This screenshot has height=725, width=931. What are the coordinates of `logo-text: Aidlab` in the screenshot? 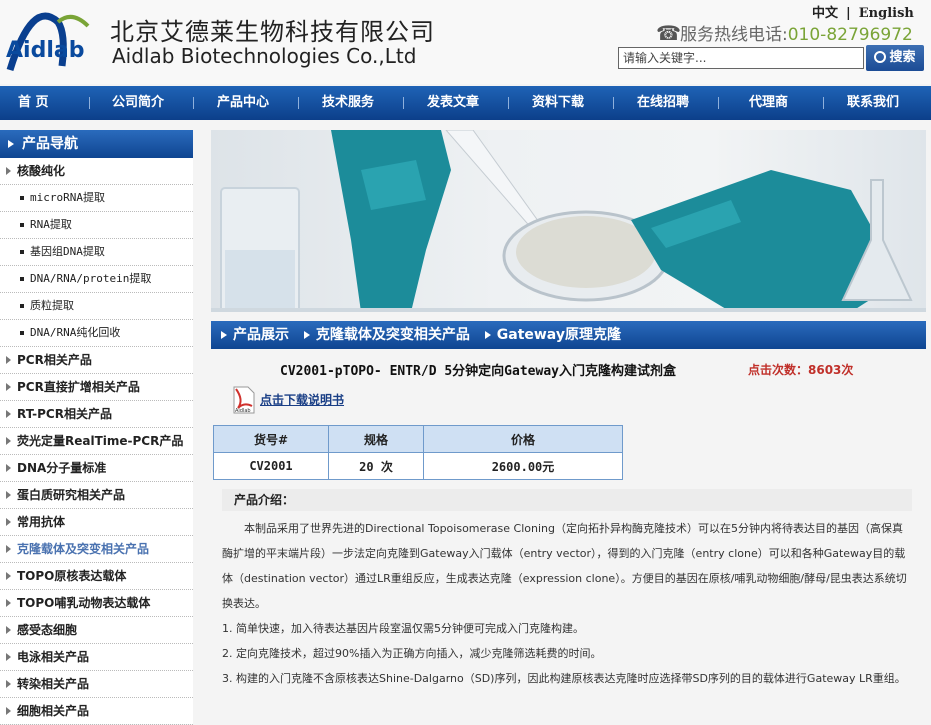 It's located at (45, 50).